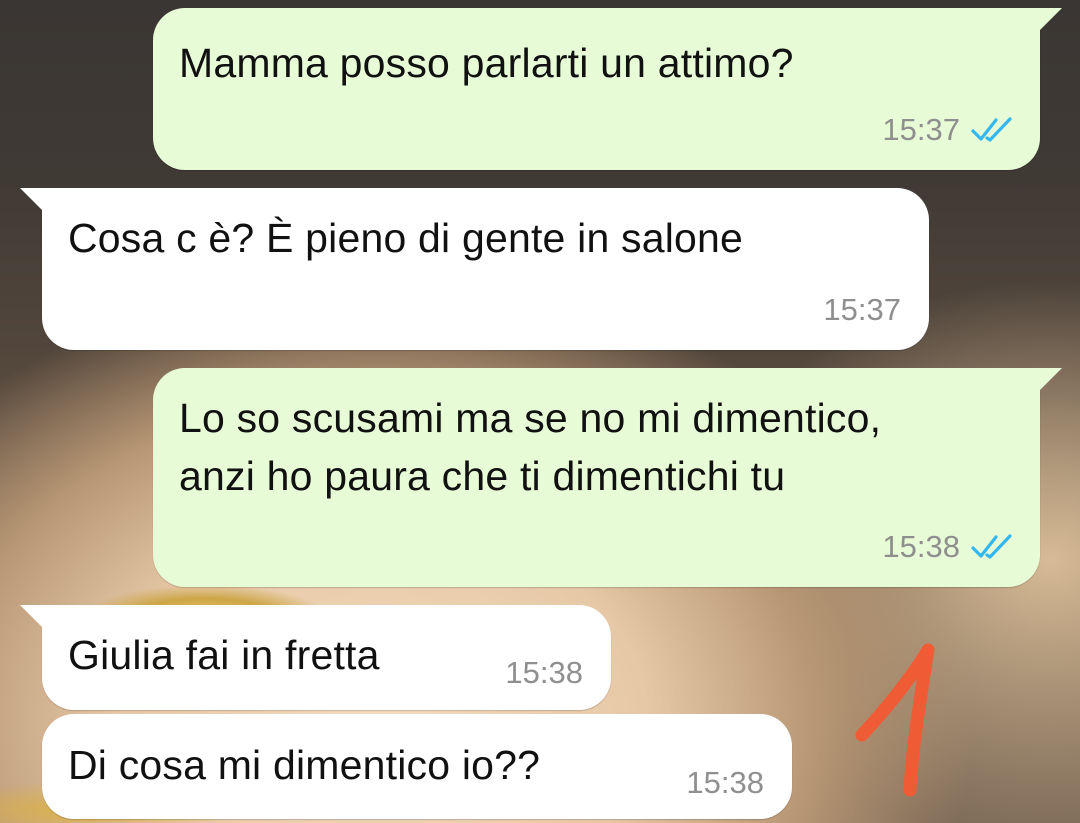 Image resolution: width=1080 pixels, height=823 pixels. I want to click on message-line: anzi ho paura che ti dimentichi tu, so click(482, 476).